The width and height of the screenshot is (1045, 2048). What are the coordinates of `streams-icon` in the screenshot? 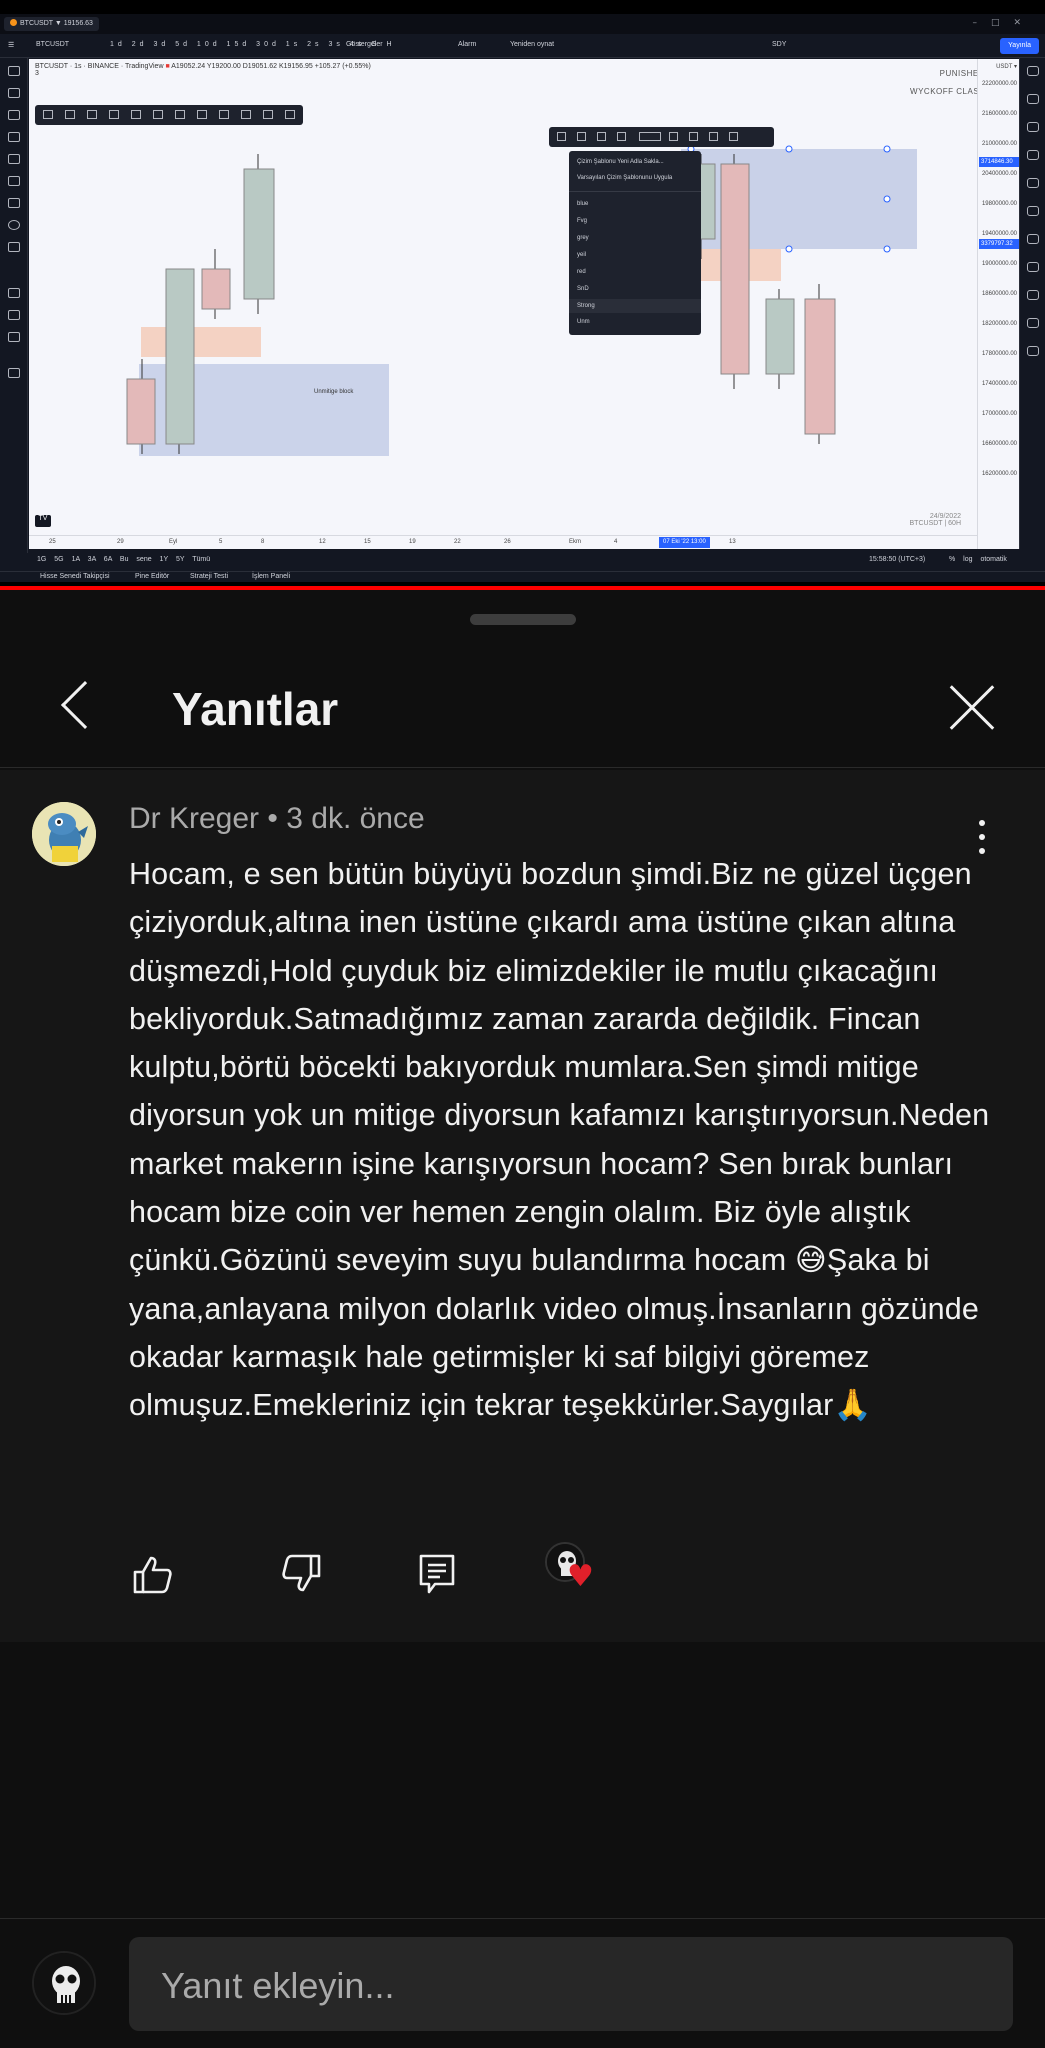 It's located at (1033, 267).